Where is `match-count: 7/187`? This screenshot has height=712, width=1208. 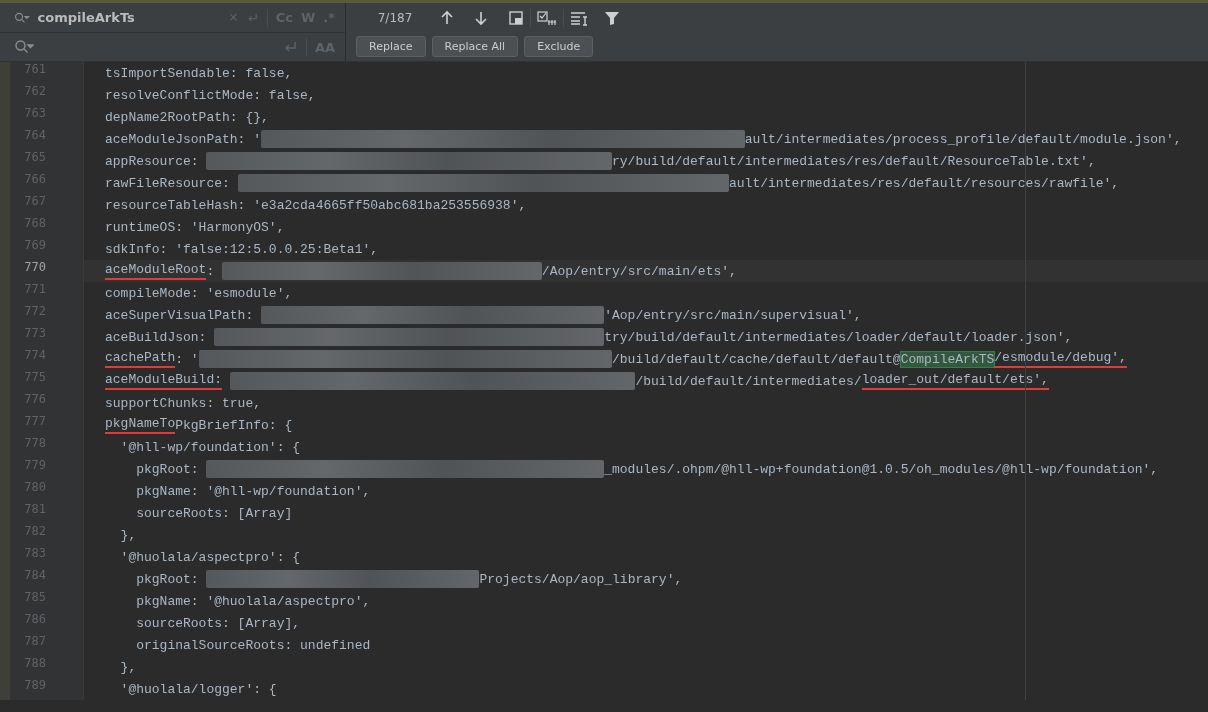
match-count: 7/187 is located at coordinates (395, 17).